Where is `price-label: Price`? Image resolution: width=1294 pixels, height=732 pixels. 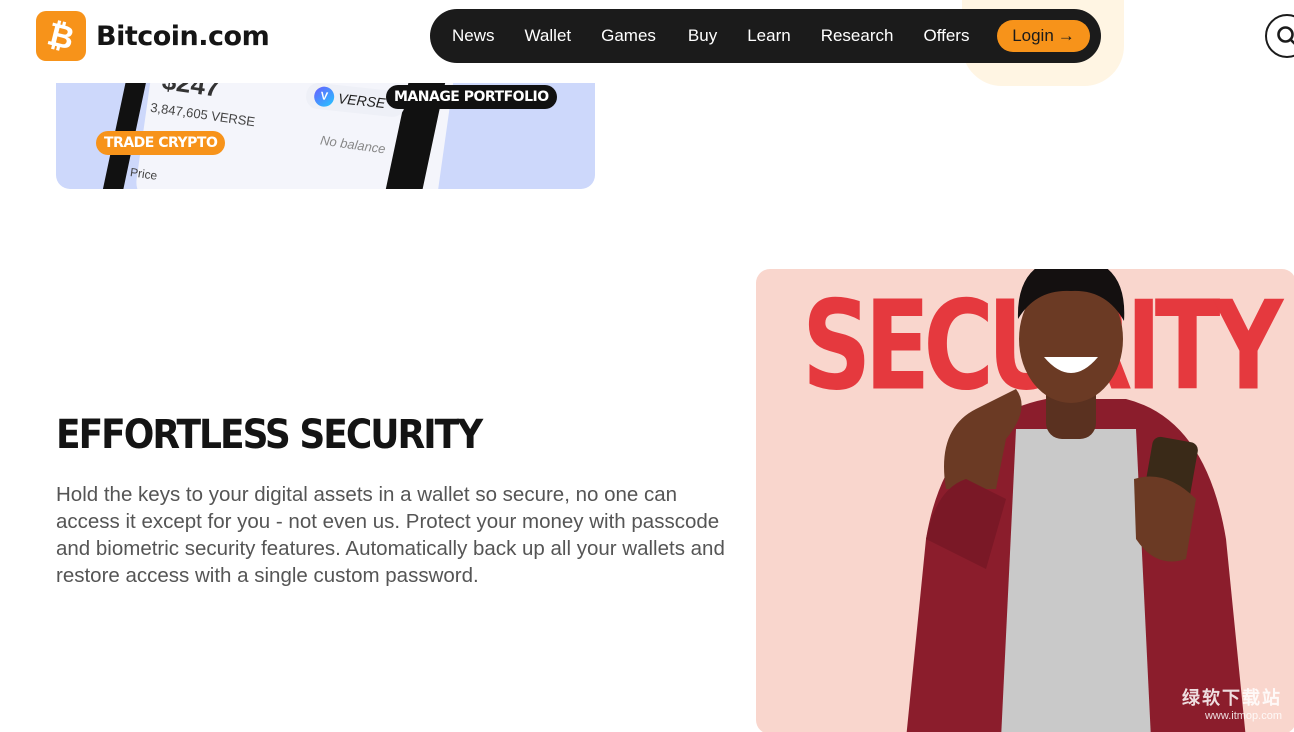
price-label: Price is located at coordinates (144, 174).